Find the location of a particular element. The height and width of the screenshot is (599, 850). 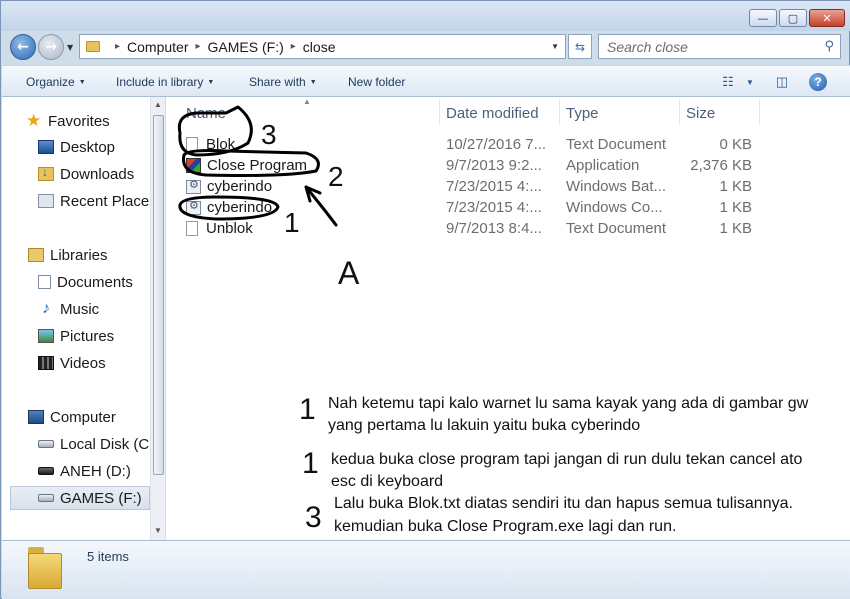

back-button: ← is located at coordinates (23, 47).